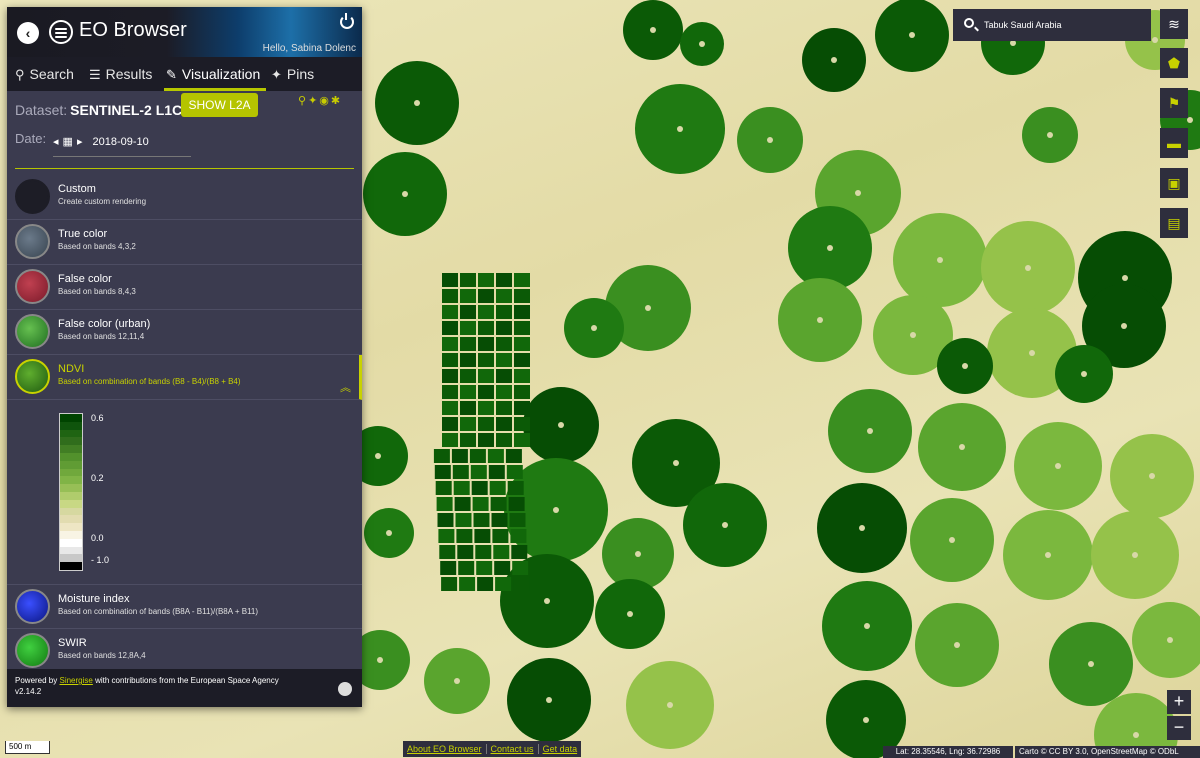 The width and height of the screenshot is (1200, 758). What do you see at coordinates (126, 110) in the screenshot?
I see `dataset-value: SENTINEL-2 L1C` at bounding box center [126, 110].